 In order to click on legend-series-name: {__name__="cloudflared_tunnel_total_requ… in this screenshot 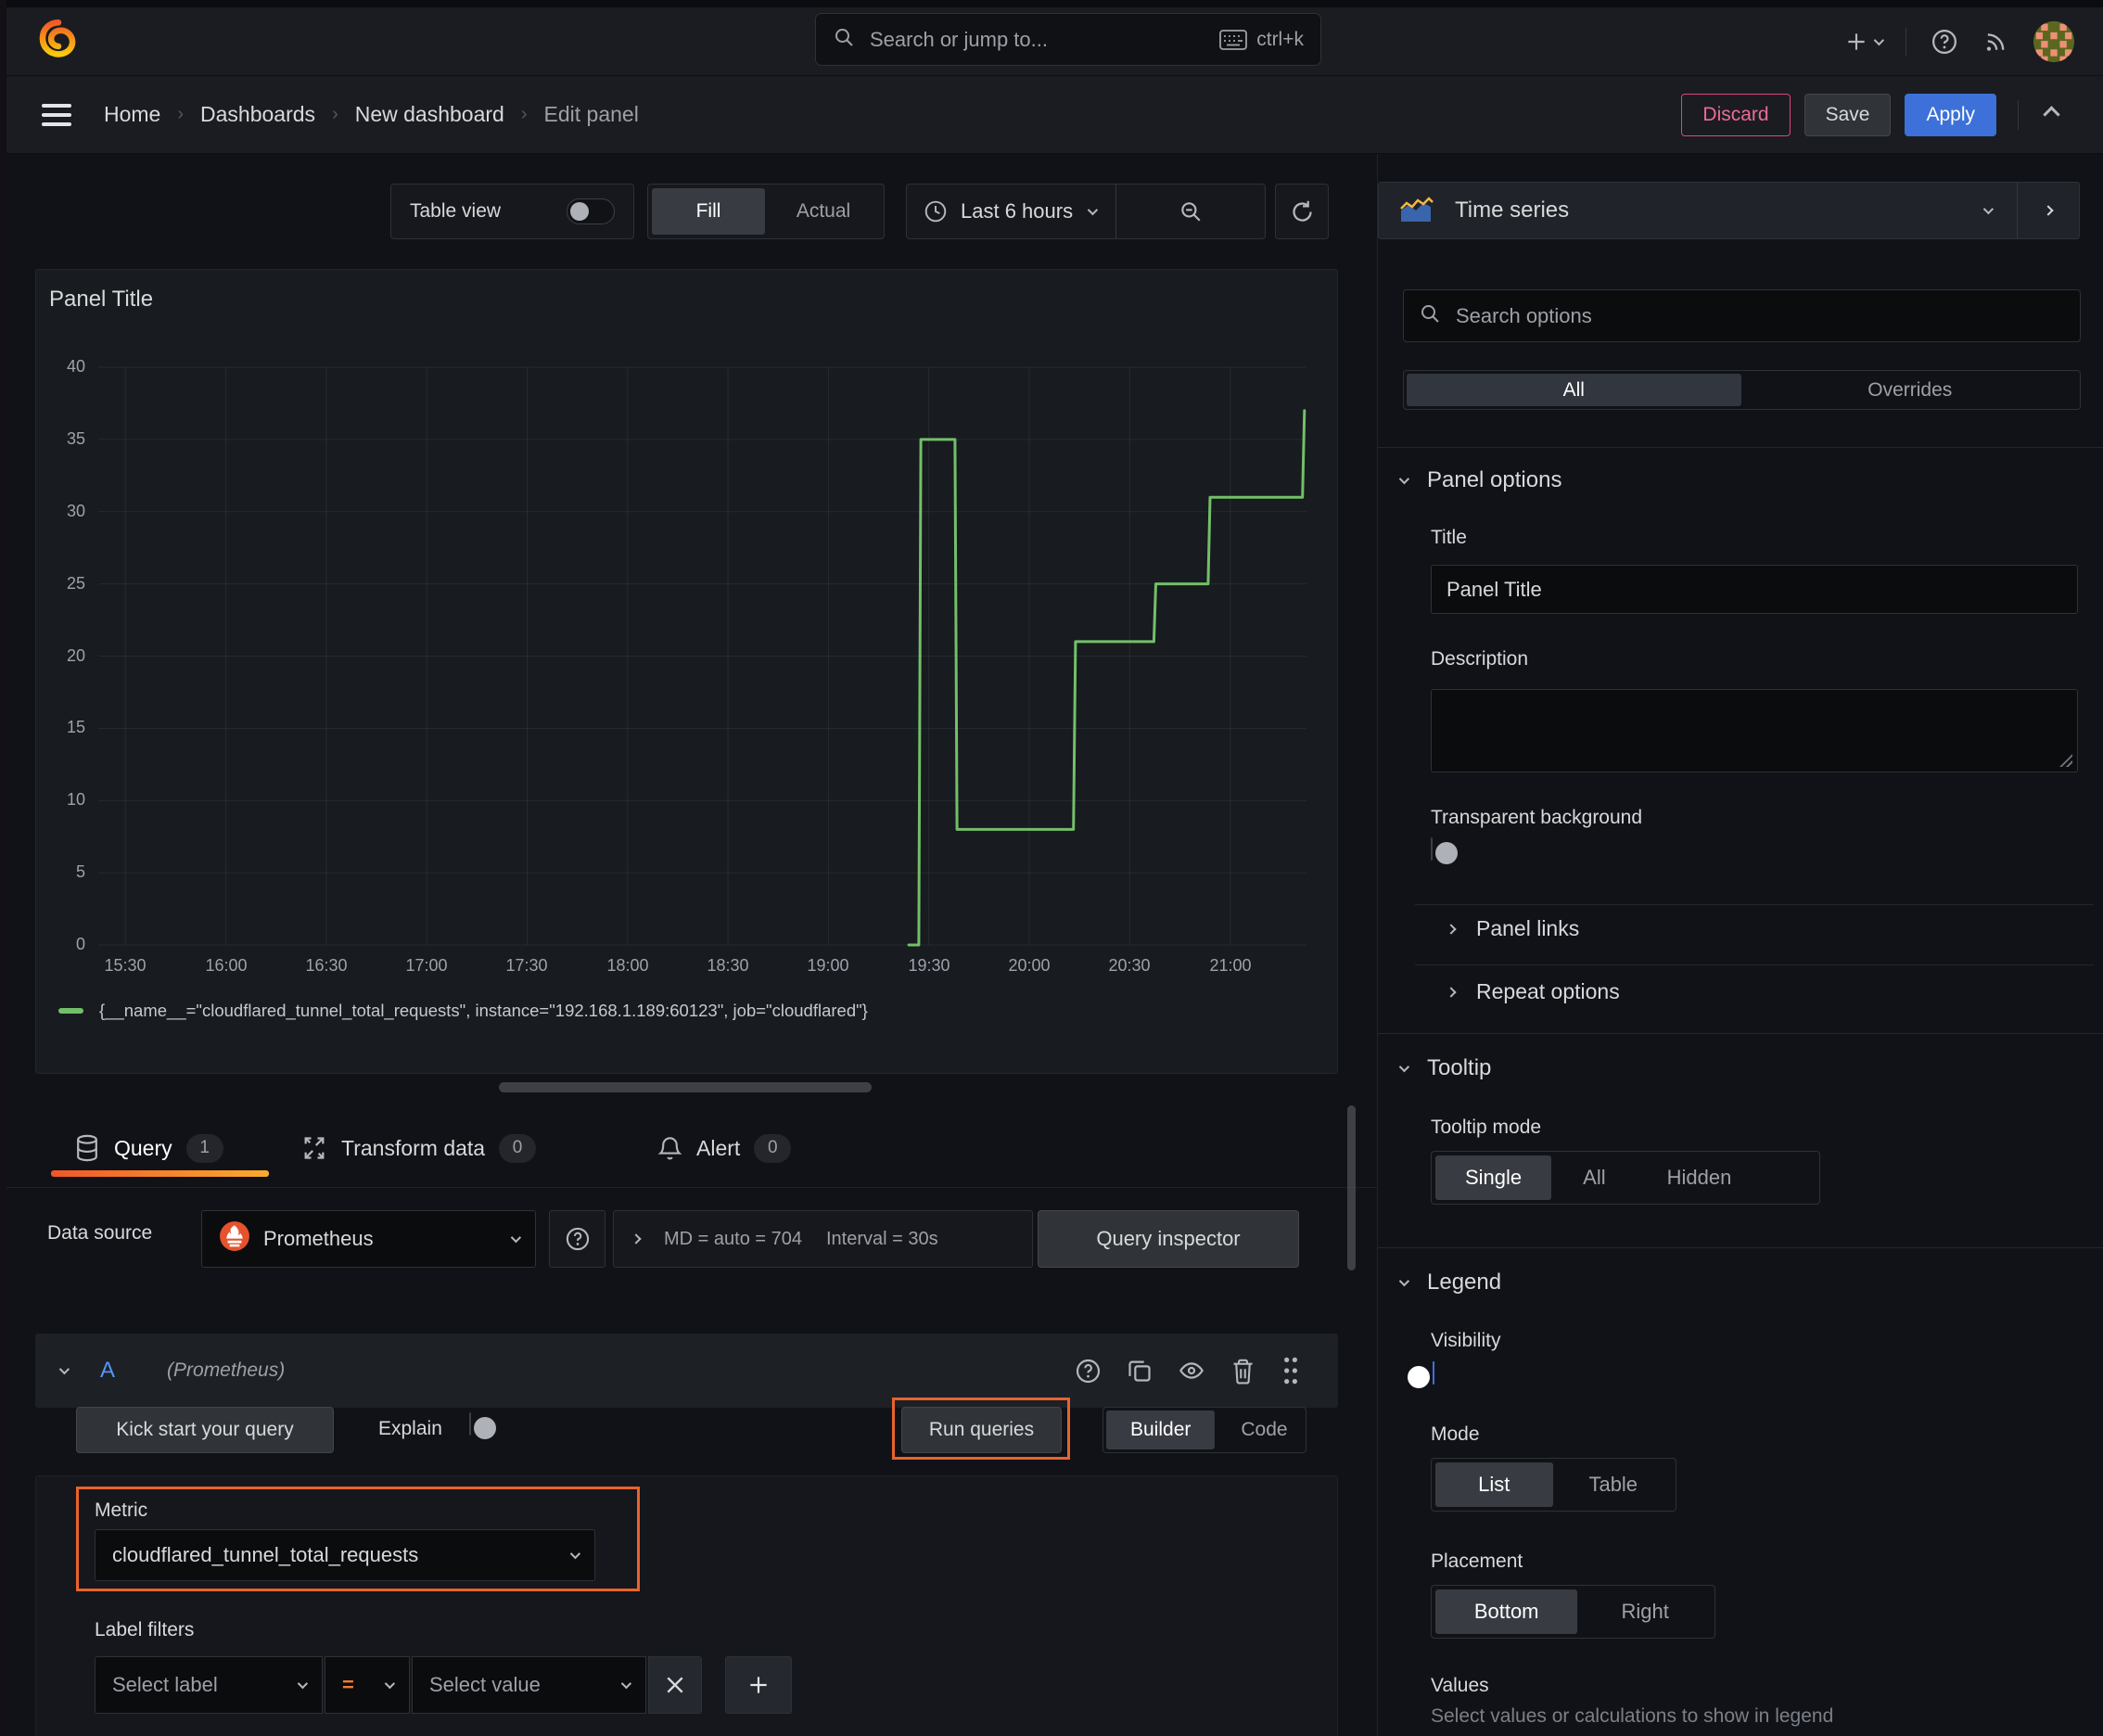, I will do `click(483, 1011)`.